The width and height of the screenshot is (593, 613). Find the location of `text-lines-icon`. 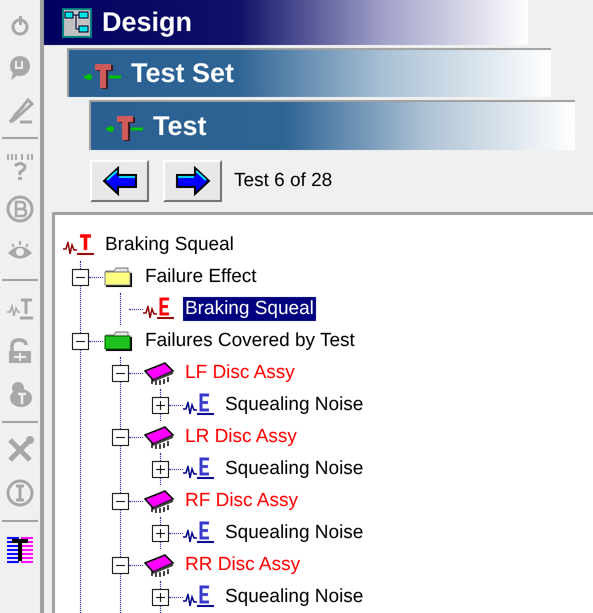

text-lines-icon is located at coordinates (20, 549).